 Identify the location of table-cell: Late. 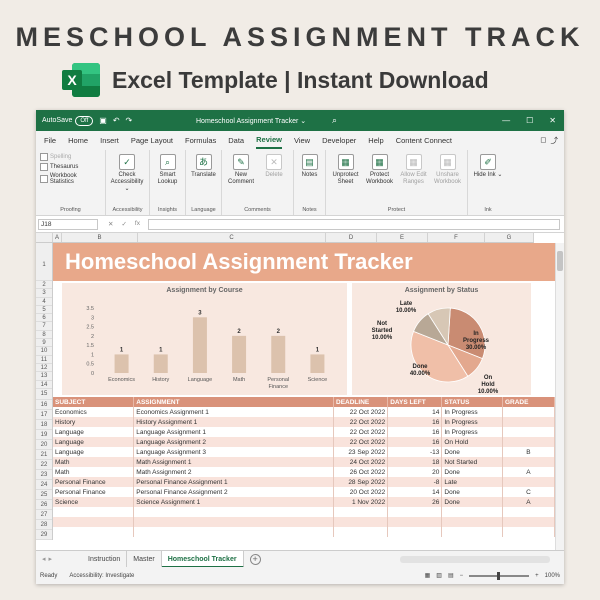
(472, 482).